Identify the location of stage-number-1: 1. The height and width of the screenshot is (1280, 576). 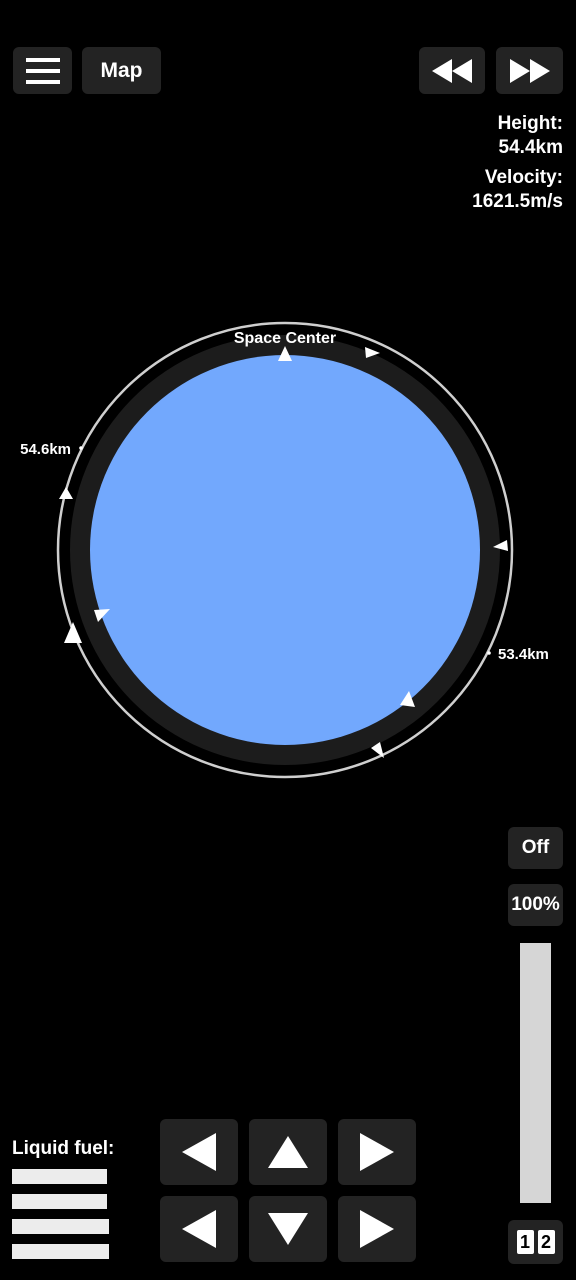
(525, 1242).